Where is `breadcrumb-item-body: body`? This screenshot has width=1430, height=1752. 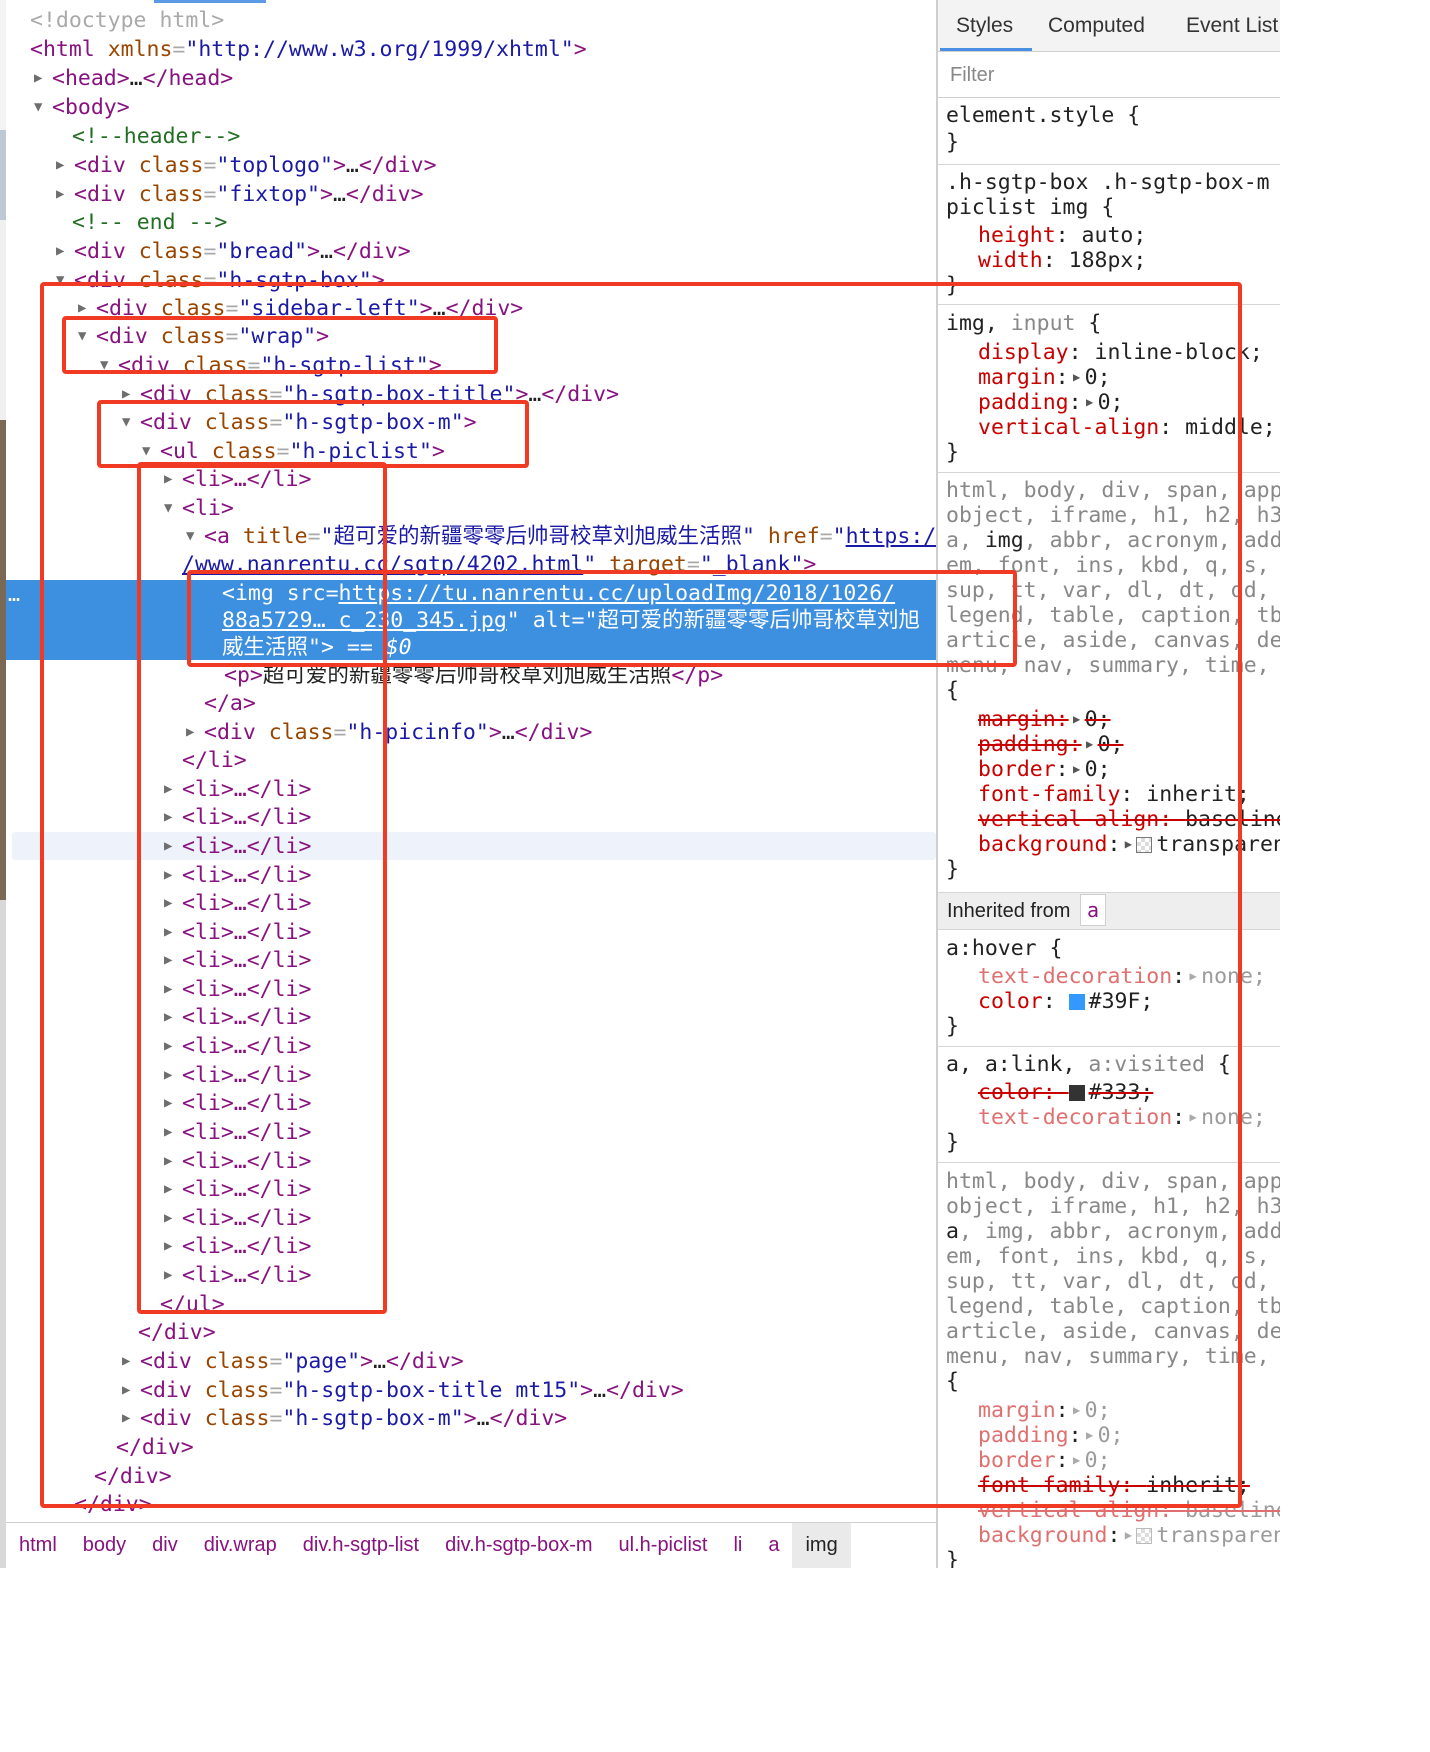
breadcrumb-item-body: body is located at coordinates (104, 1545).